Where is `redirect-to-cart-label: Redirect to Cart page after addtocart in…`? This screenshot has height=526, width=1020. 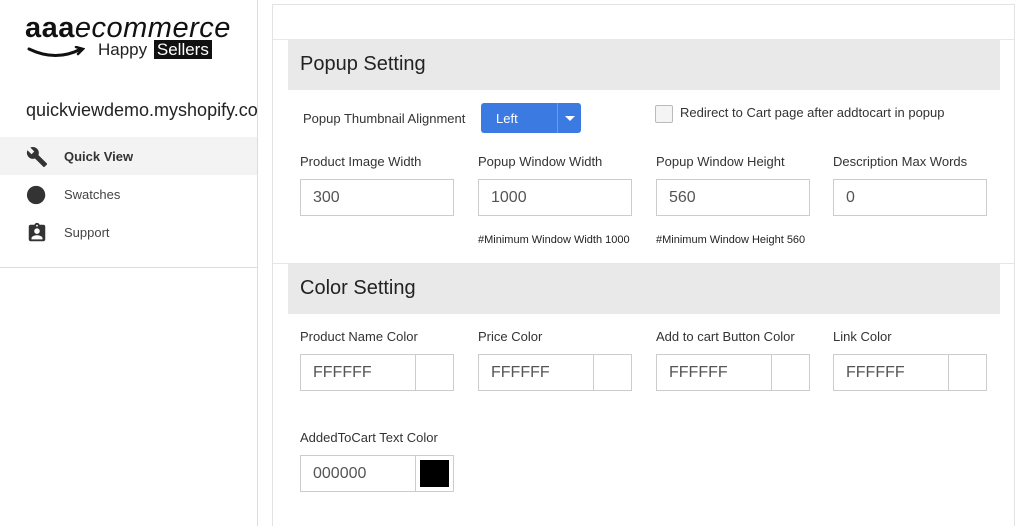
redirect-to-cart-label: Redirect to Cart page after addtocart in… is located at coordinates (812, 112).